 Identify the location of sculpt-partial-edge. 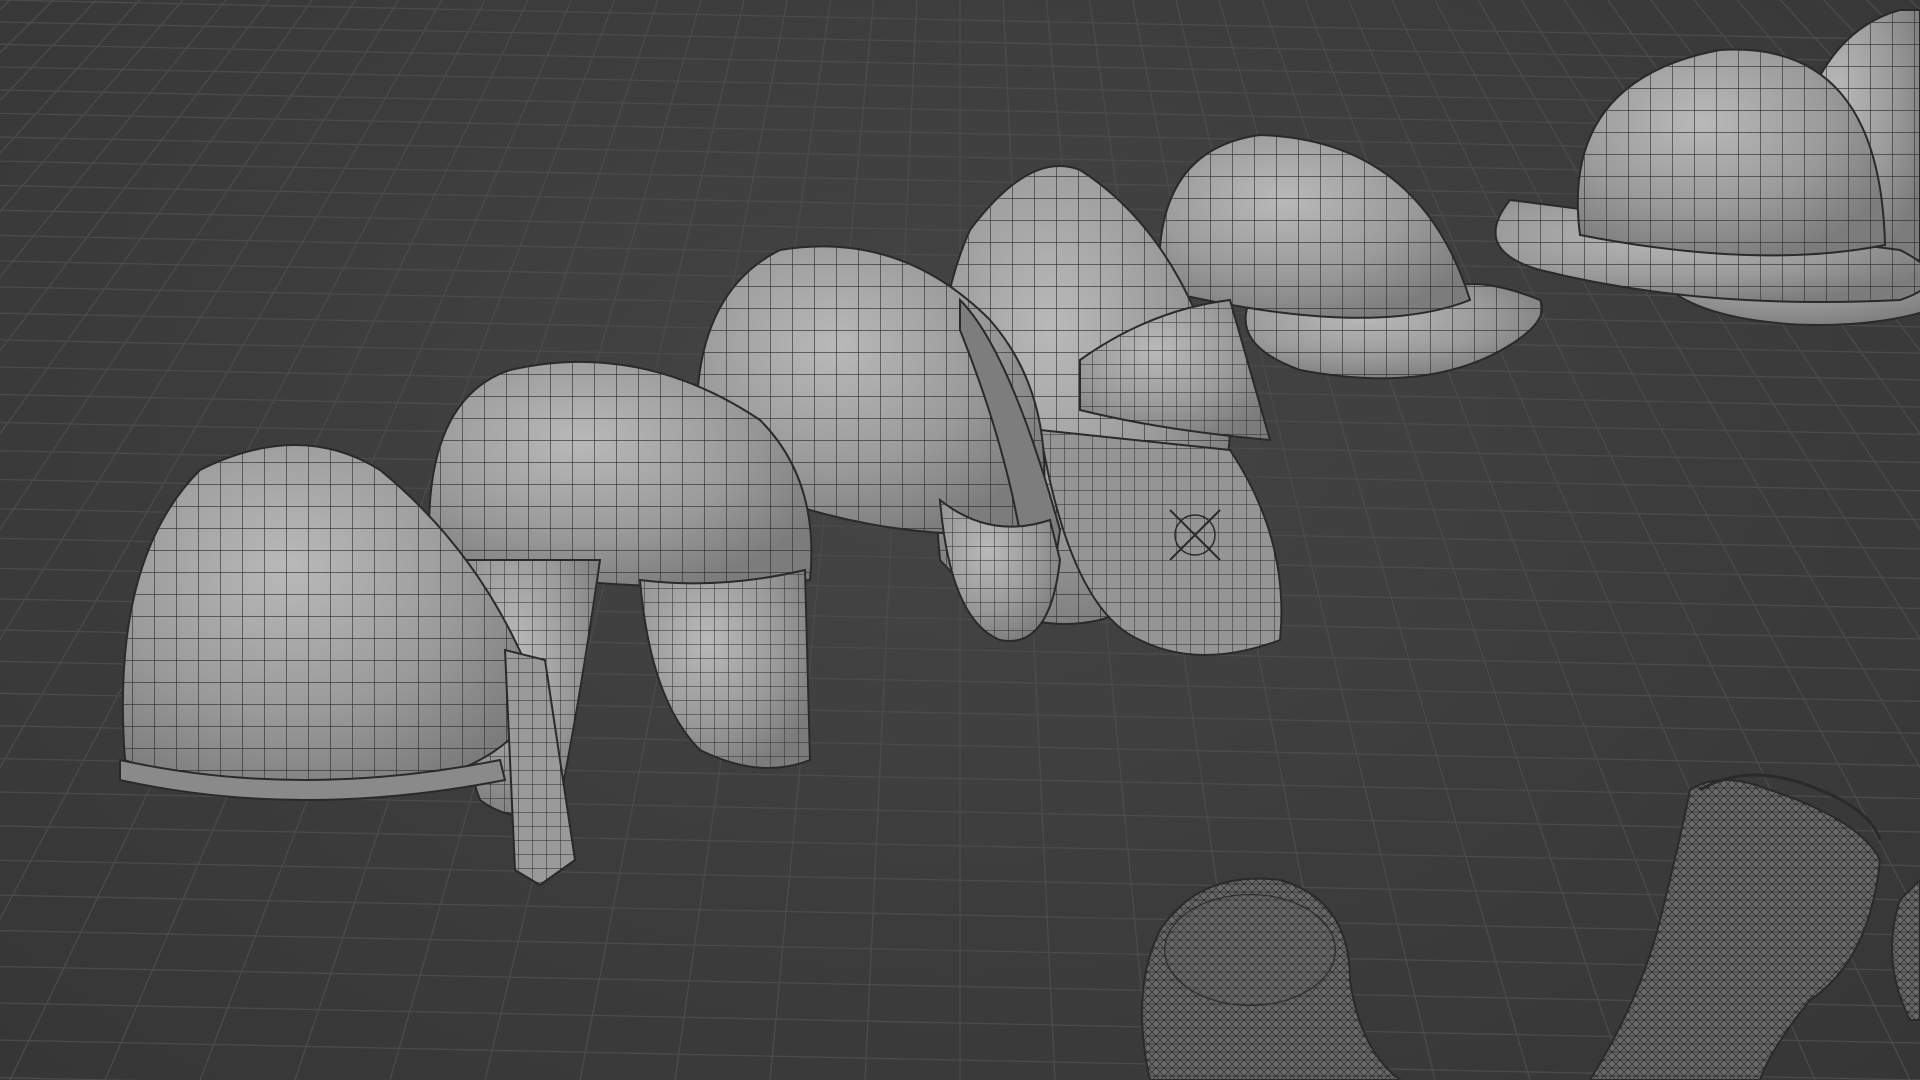
(1905, 949).